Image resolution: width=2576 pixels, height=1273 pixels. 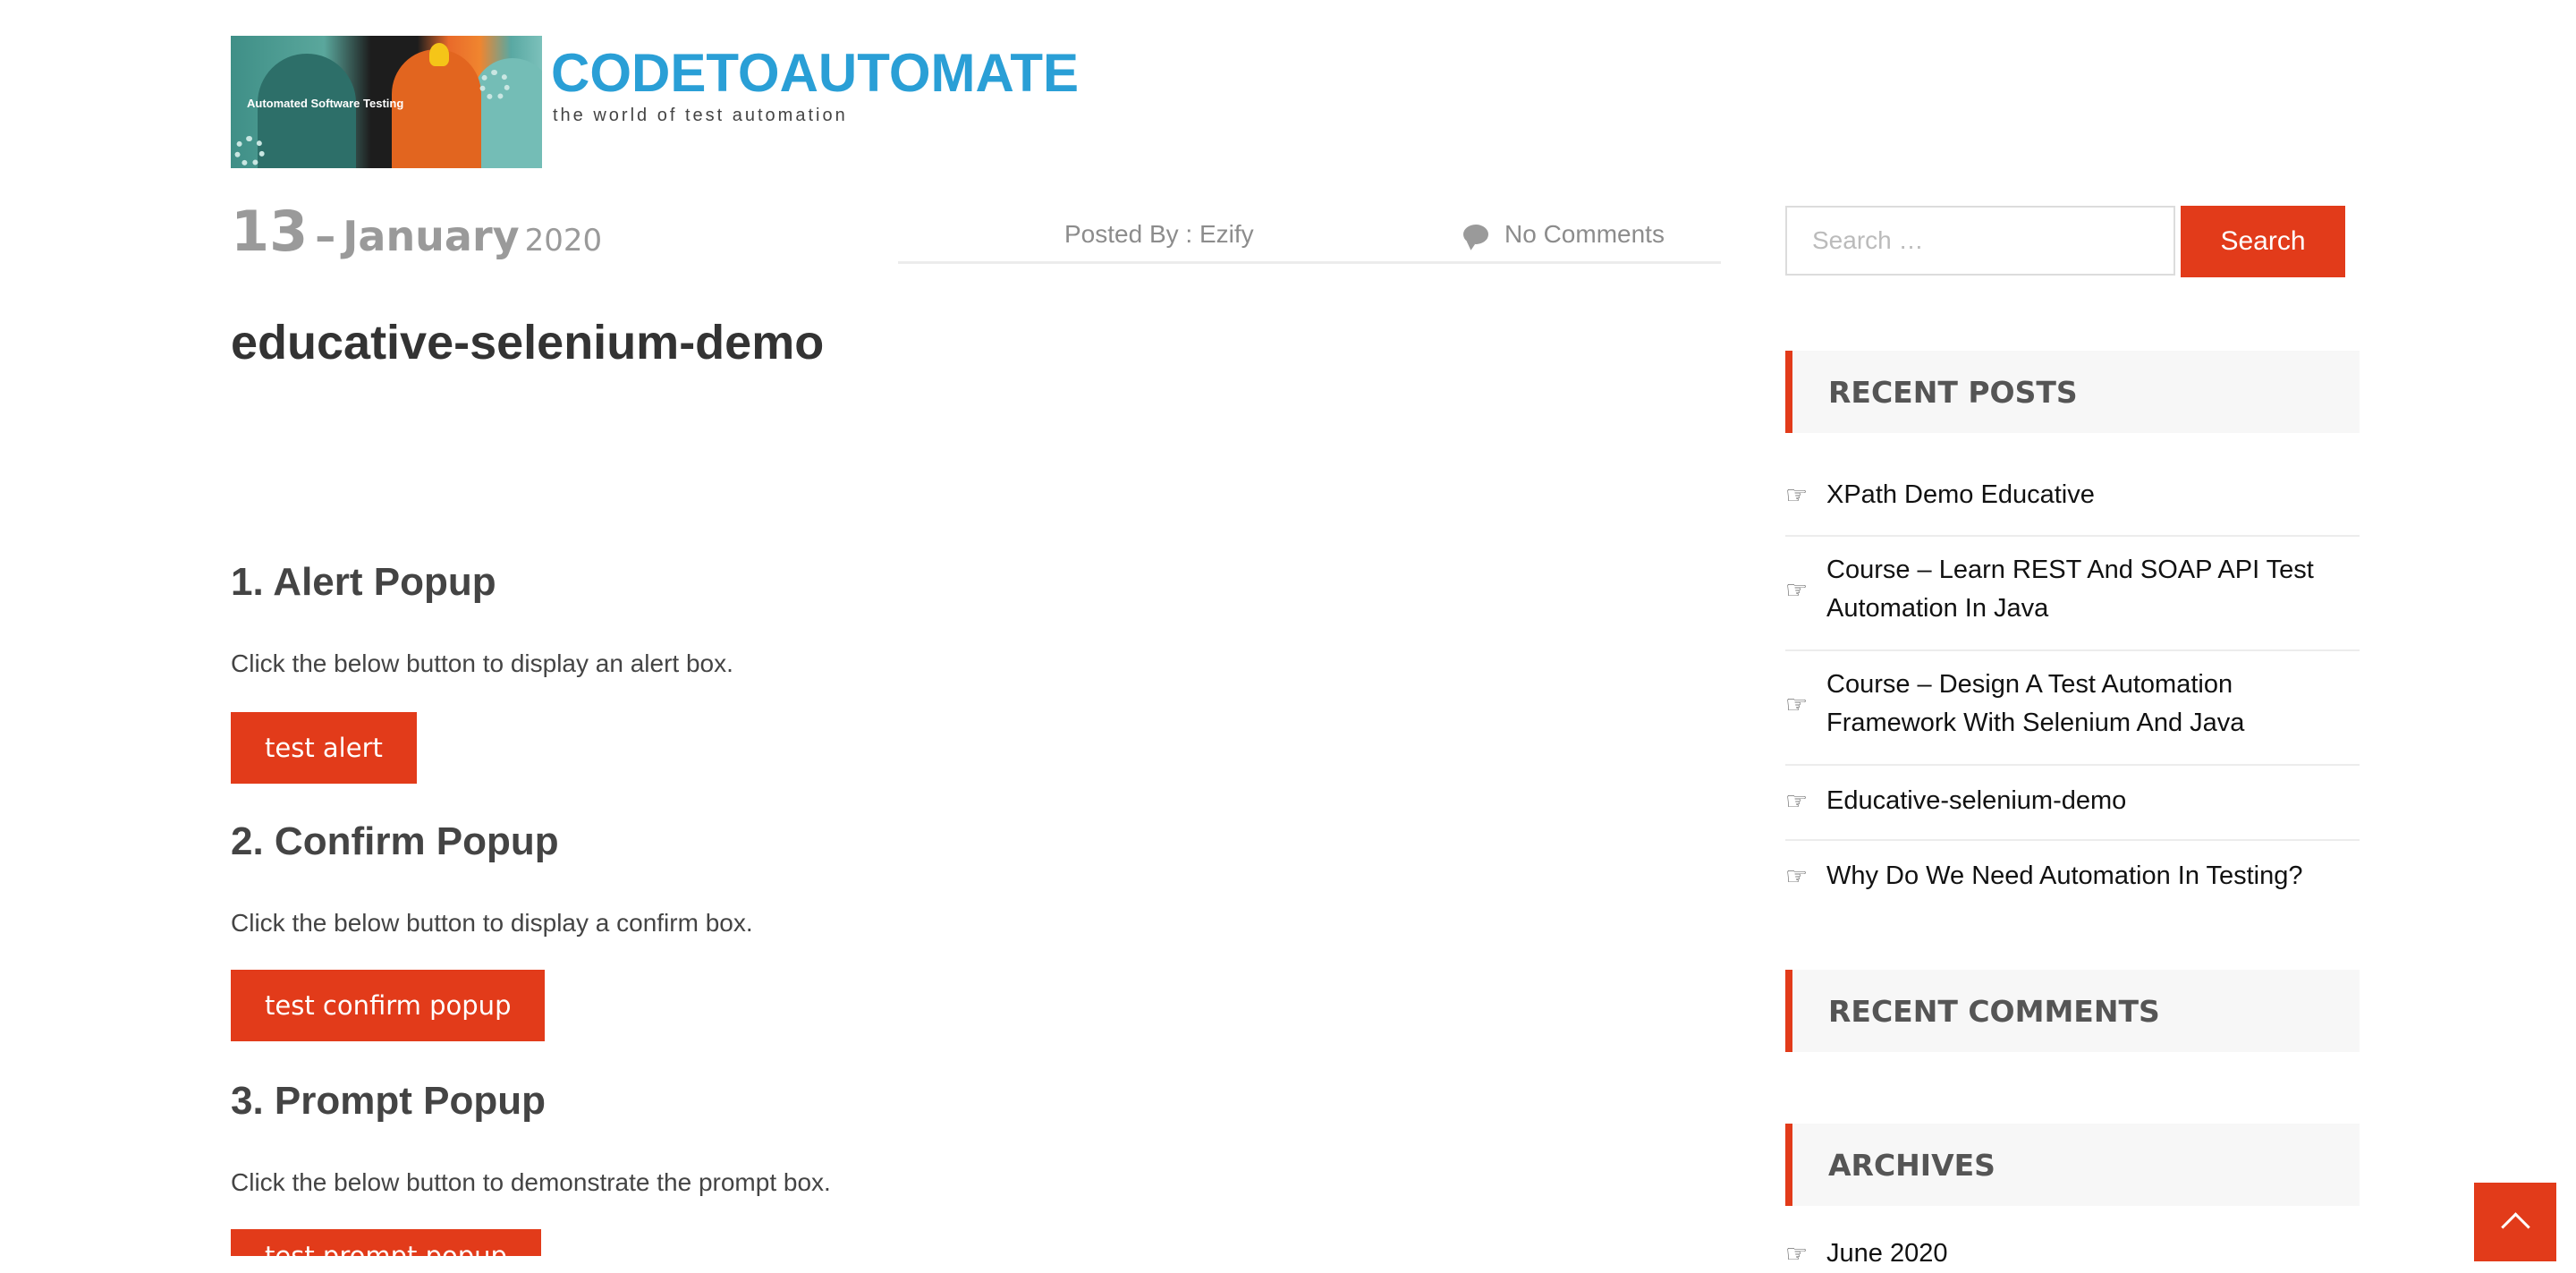 I want to click on comments-count: No Comments, so click(x=1584, y=234).